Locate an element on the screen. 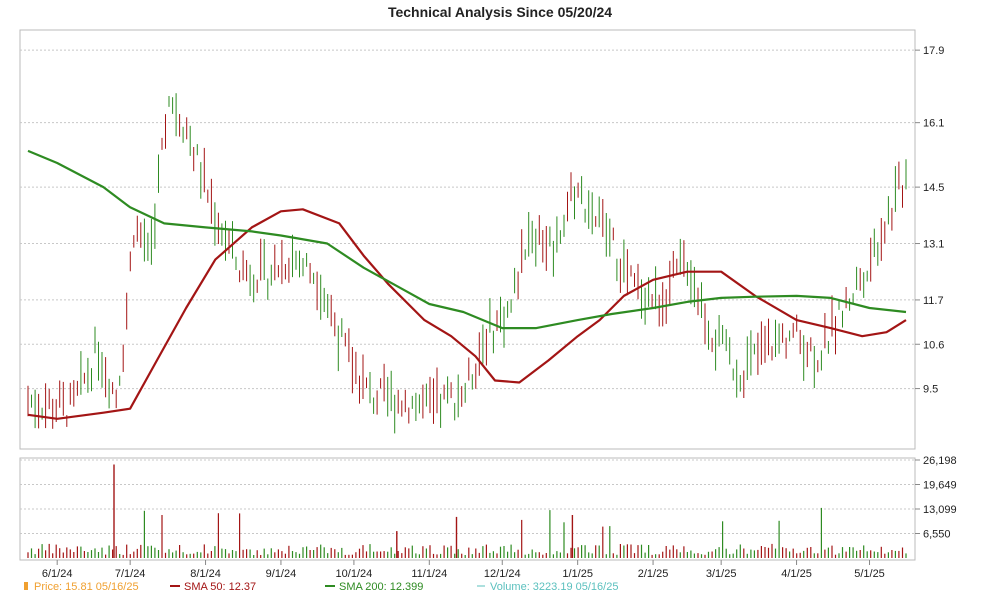  volume-gridlines is located at coordinates (467, 496).